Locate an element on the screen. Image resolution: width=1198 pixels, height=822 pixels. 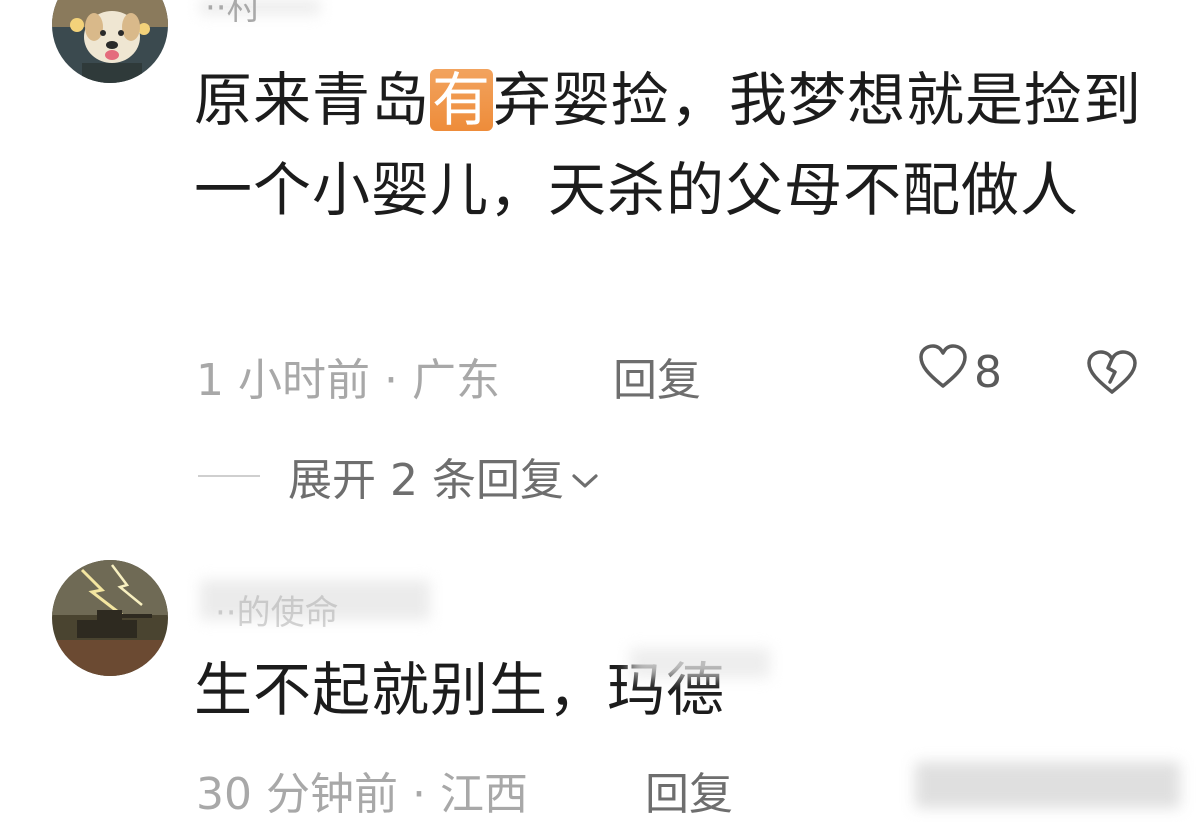
divider is located at coordinates (229, 476).